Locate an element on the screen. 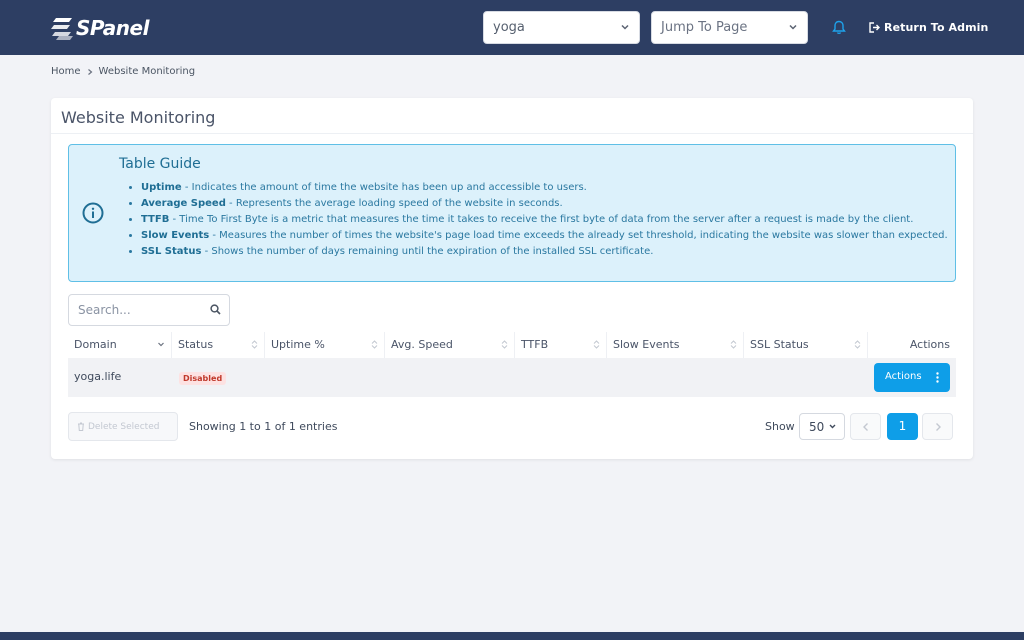  column-header-avg-speed: Avg. Speed is located at coordinates (450, 345).